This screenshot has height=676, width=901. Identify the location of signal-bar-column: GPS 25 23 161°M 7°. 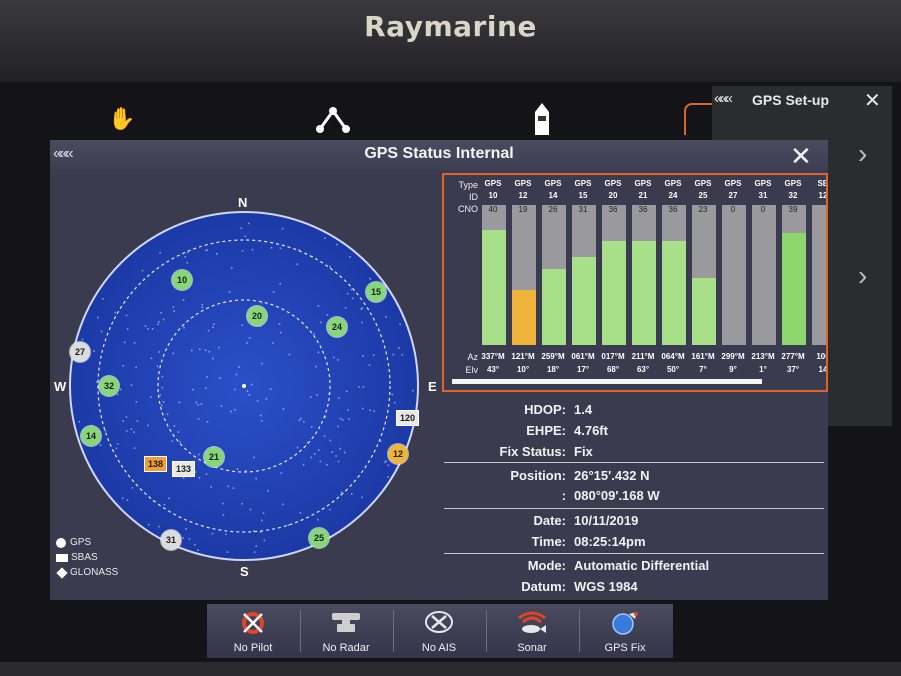
(703, 280).